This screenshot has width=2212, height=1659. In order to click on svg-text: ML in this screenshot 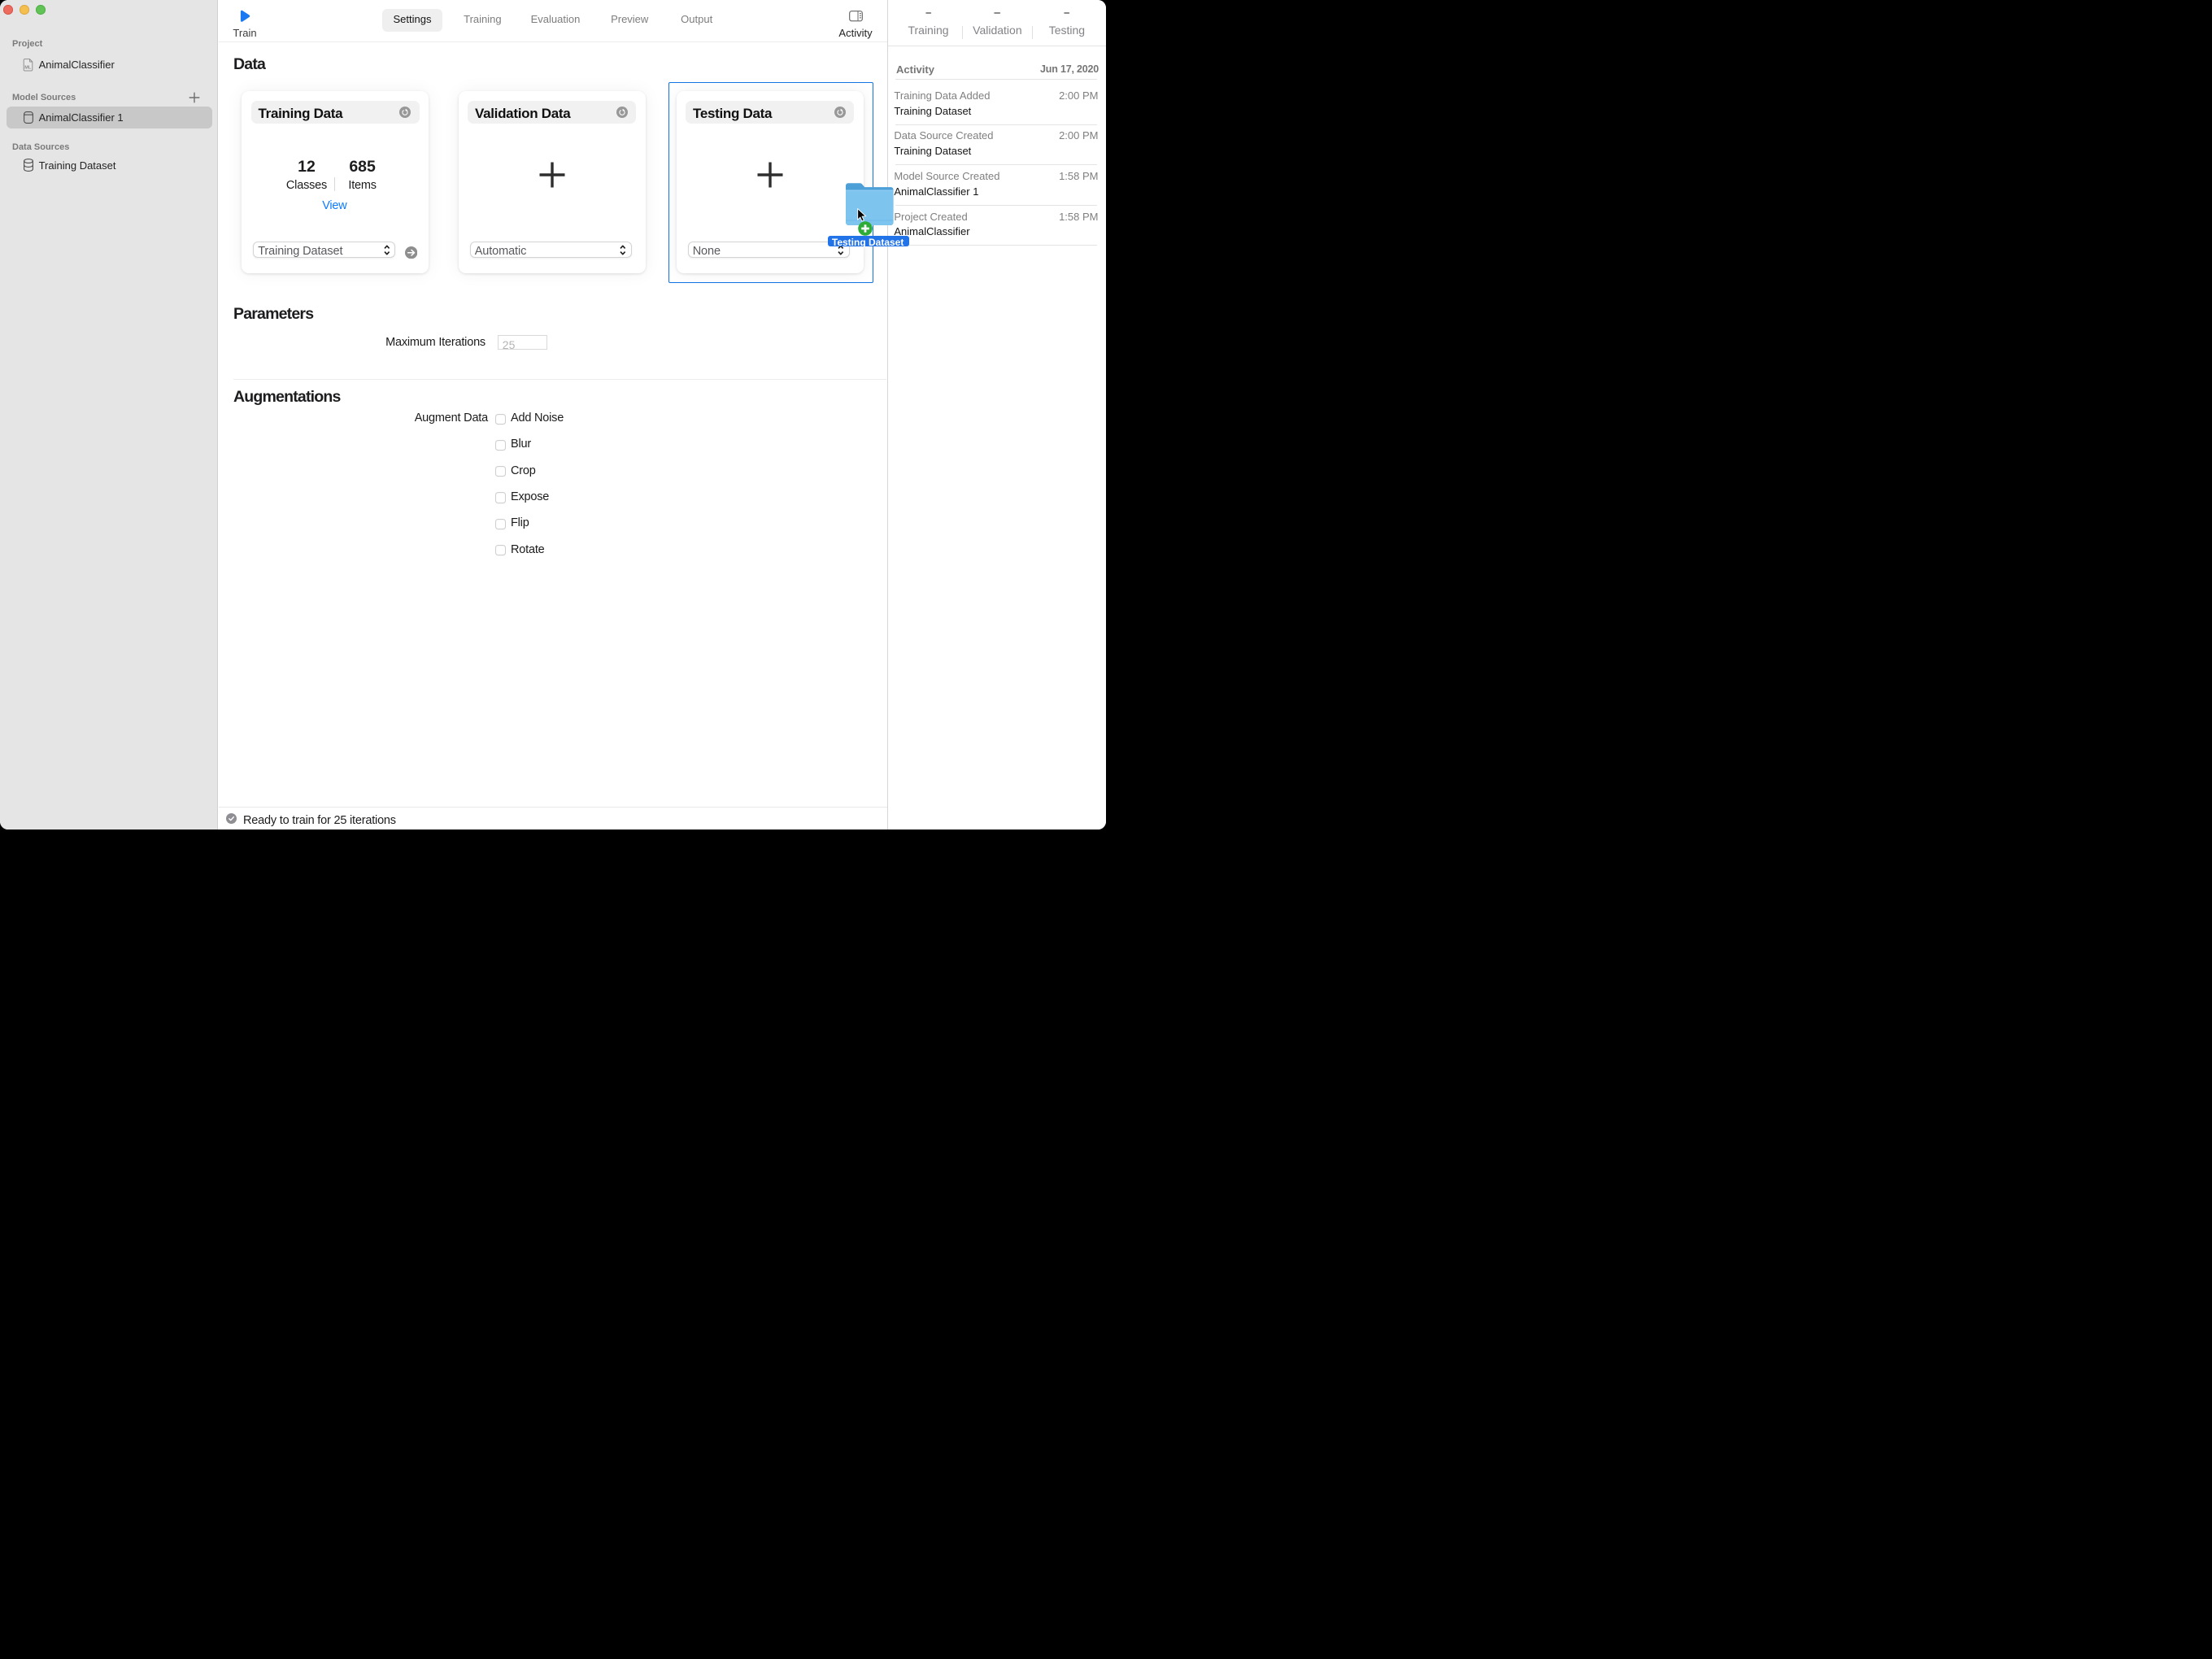, I will do `click(28, 68)`.